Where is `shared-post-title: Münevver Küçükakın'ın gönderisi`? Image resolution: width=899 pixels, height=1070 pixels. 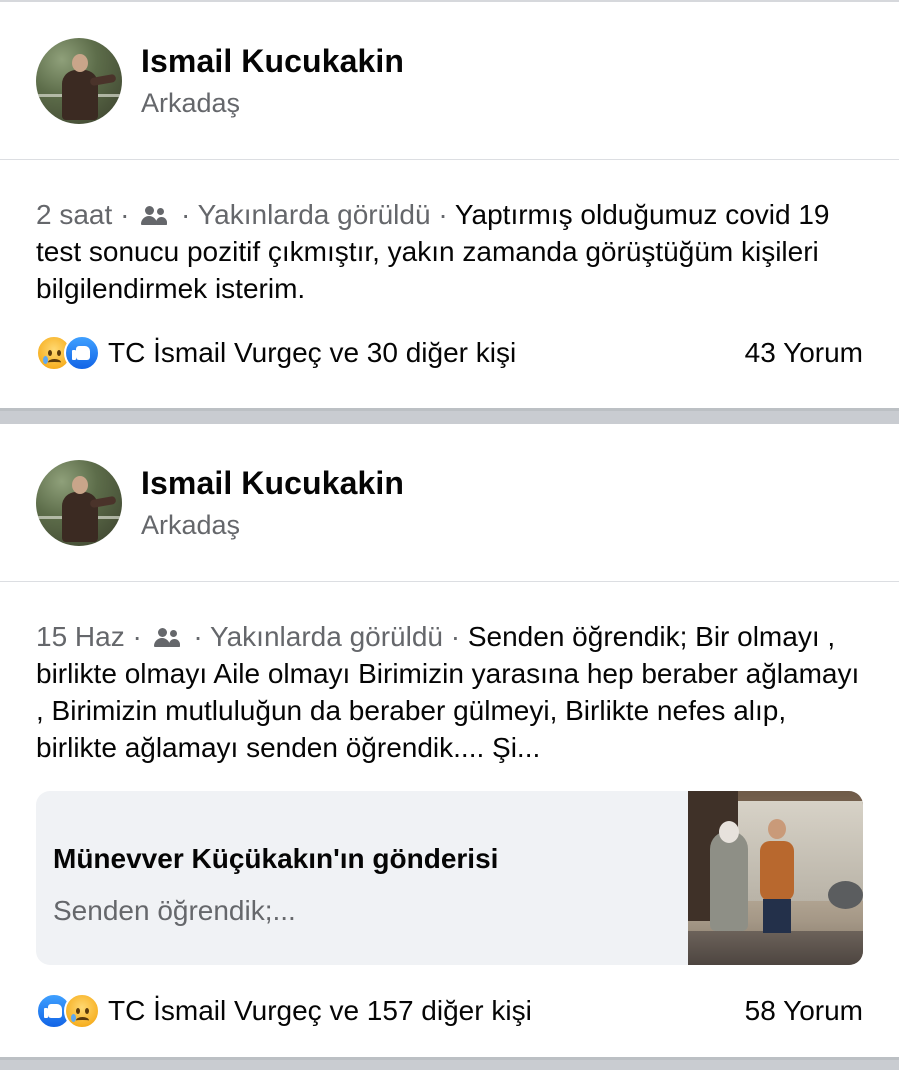 shared-post-title: Münevver Küçükakın'ın gönderisi is located at coordinates (276, 858).